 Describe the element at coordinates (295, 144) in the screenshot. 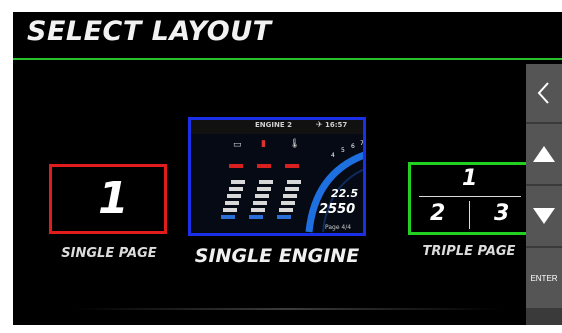

I see `temperature-icon: 🌡` at that location.